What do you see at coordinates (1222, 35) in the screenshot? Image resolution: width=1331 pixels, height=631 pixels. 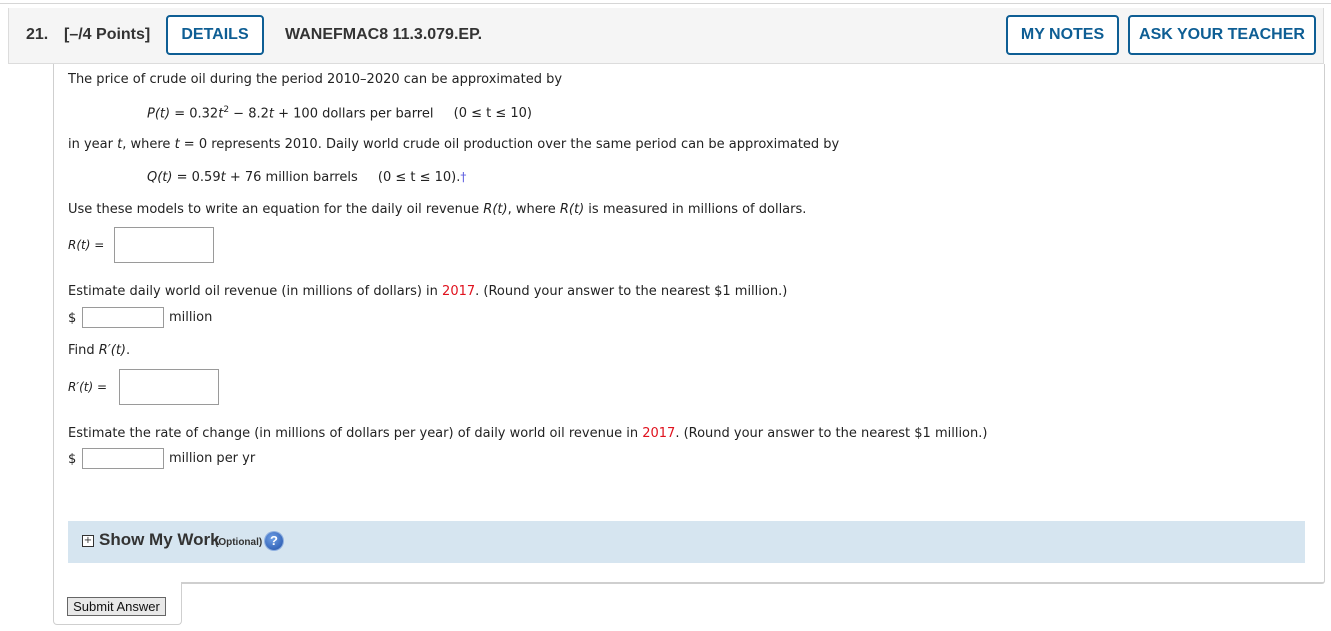 I see `ask-your-teacher-button: ASK YOUR TEACHER` at bounding box center [1222, 35].